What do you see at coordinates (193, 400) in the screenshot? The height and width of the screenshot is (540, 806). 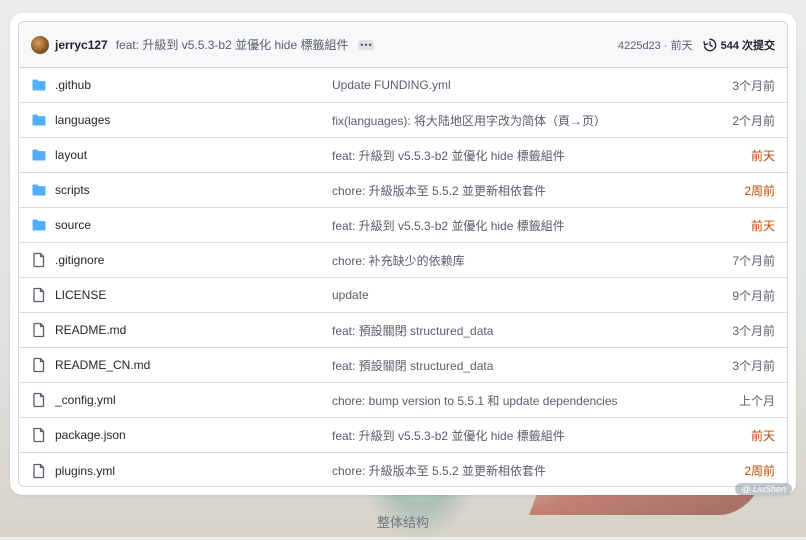 I see `file-name-link: _config.yml` at bounding box center [193, 400].